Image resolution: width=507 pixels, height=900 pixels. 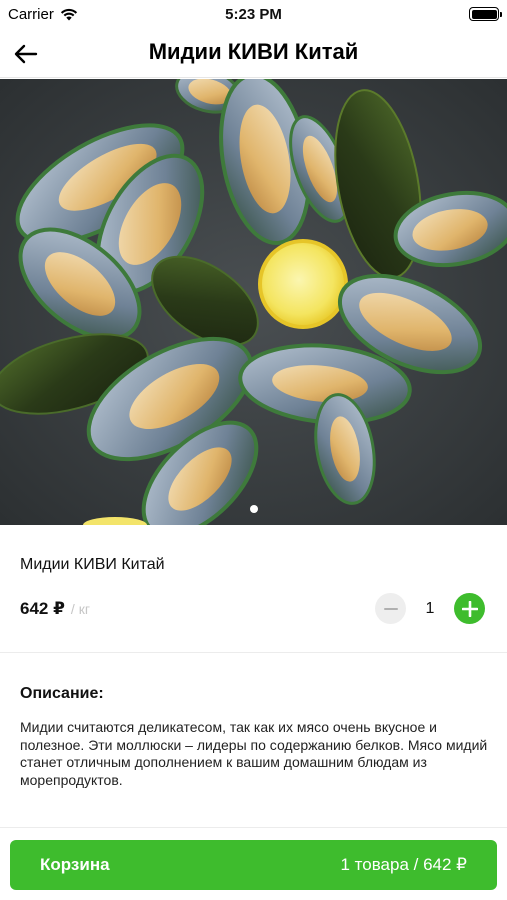 What do you see at coordinates (42, 608) in the screenshot?
I see `product-price: 642 ₽` at bounding box center [42, 608].